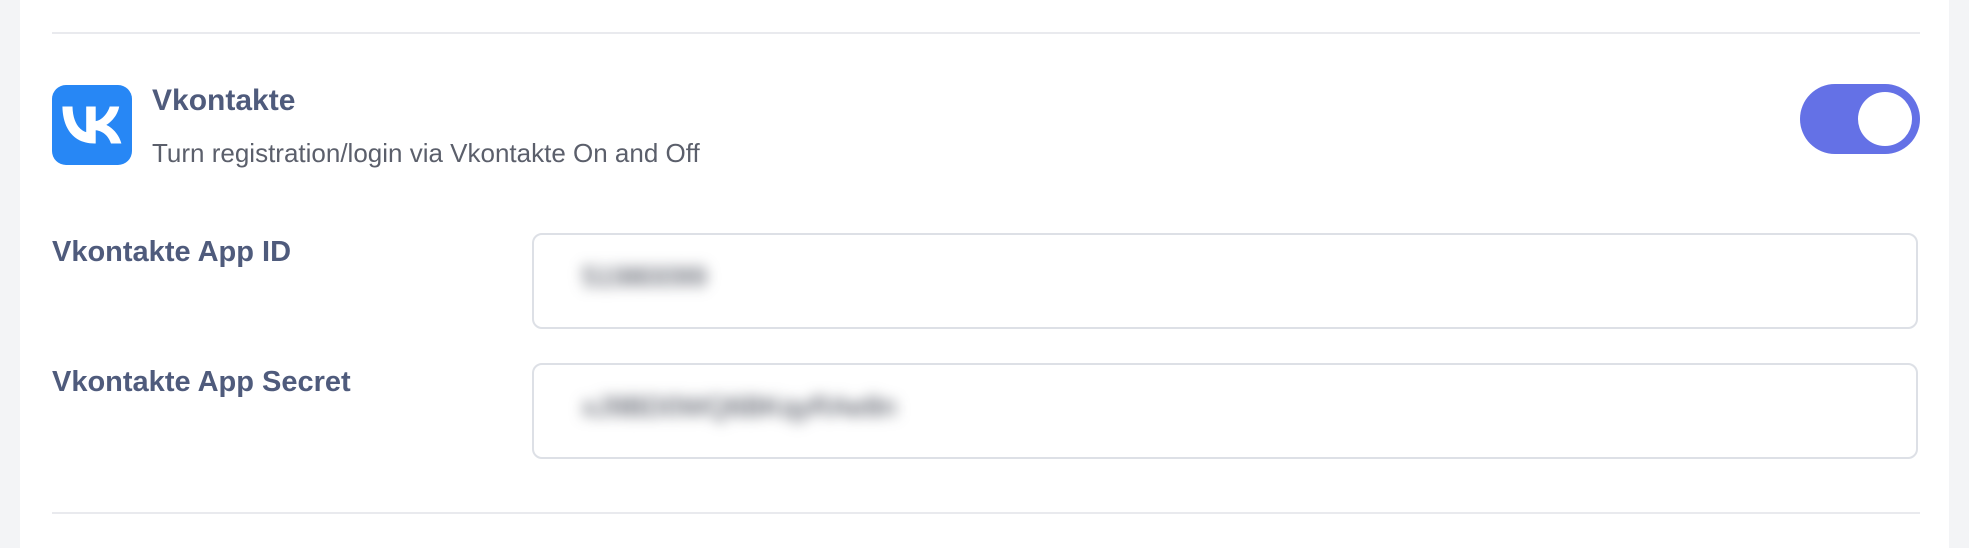 This screenshot has height=548, width=1969. I want to click on vk-logo-glyph, so click(92, 125).